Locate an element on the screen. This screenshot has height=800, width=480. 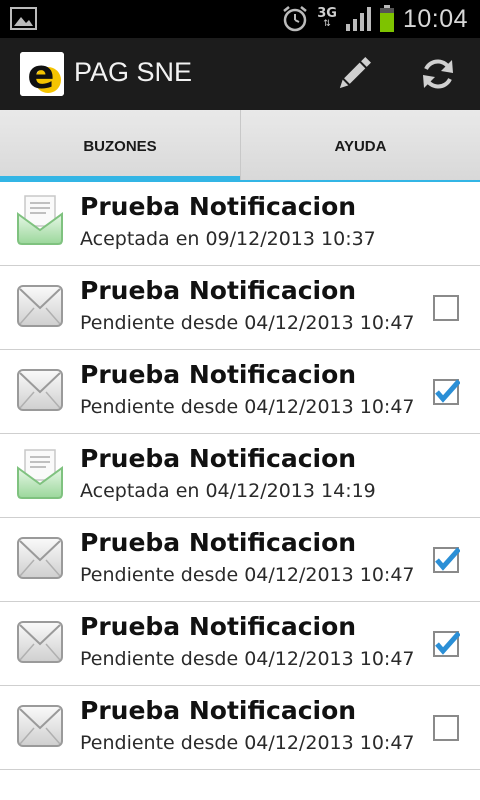
refresh-icon is located at coordinates (438, 74).